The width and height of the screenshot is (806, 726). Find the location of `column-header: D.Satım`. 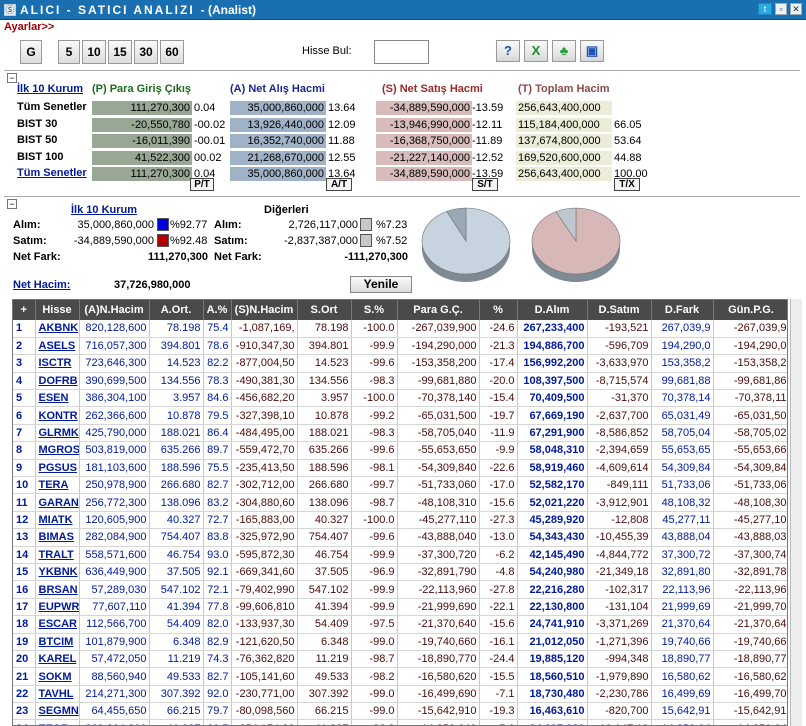

column-header: D.Satım is located at coordinates (619, 310).